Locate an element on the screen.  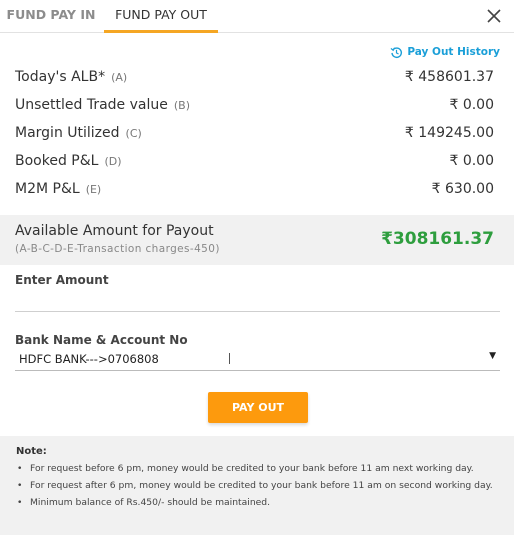
summary-label: Booked P&L (D) is located at coordinates (68, 161).